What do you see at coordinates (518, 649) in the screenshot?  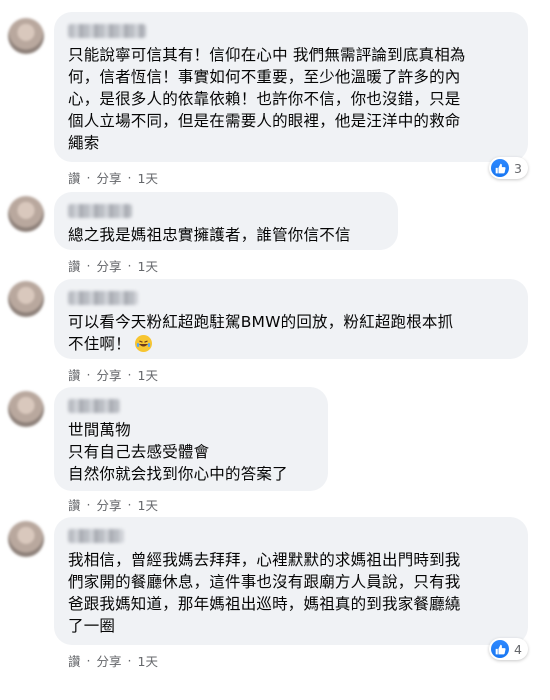 I see `reaction-count-value: 4` at bounding box center [518, 649].